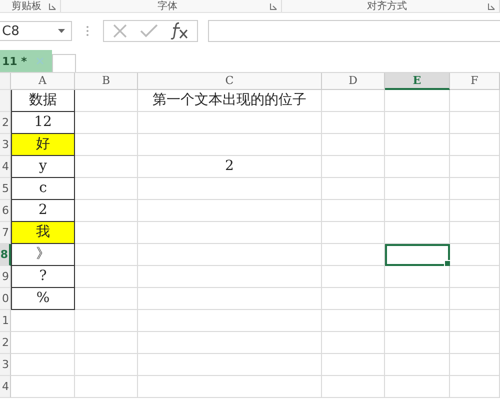 The height and width of the screenshot is (410, 500). Describe the element at coordinates (43, 167) in the screenshot. I see `table-cell: y` at that location.